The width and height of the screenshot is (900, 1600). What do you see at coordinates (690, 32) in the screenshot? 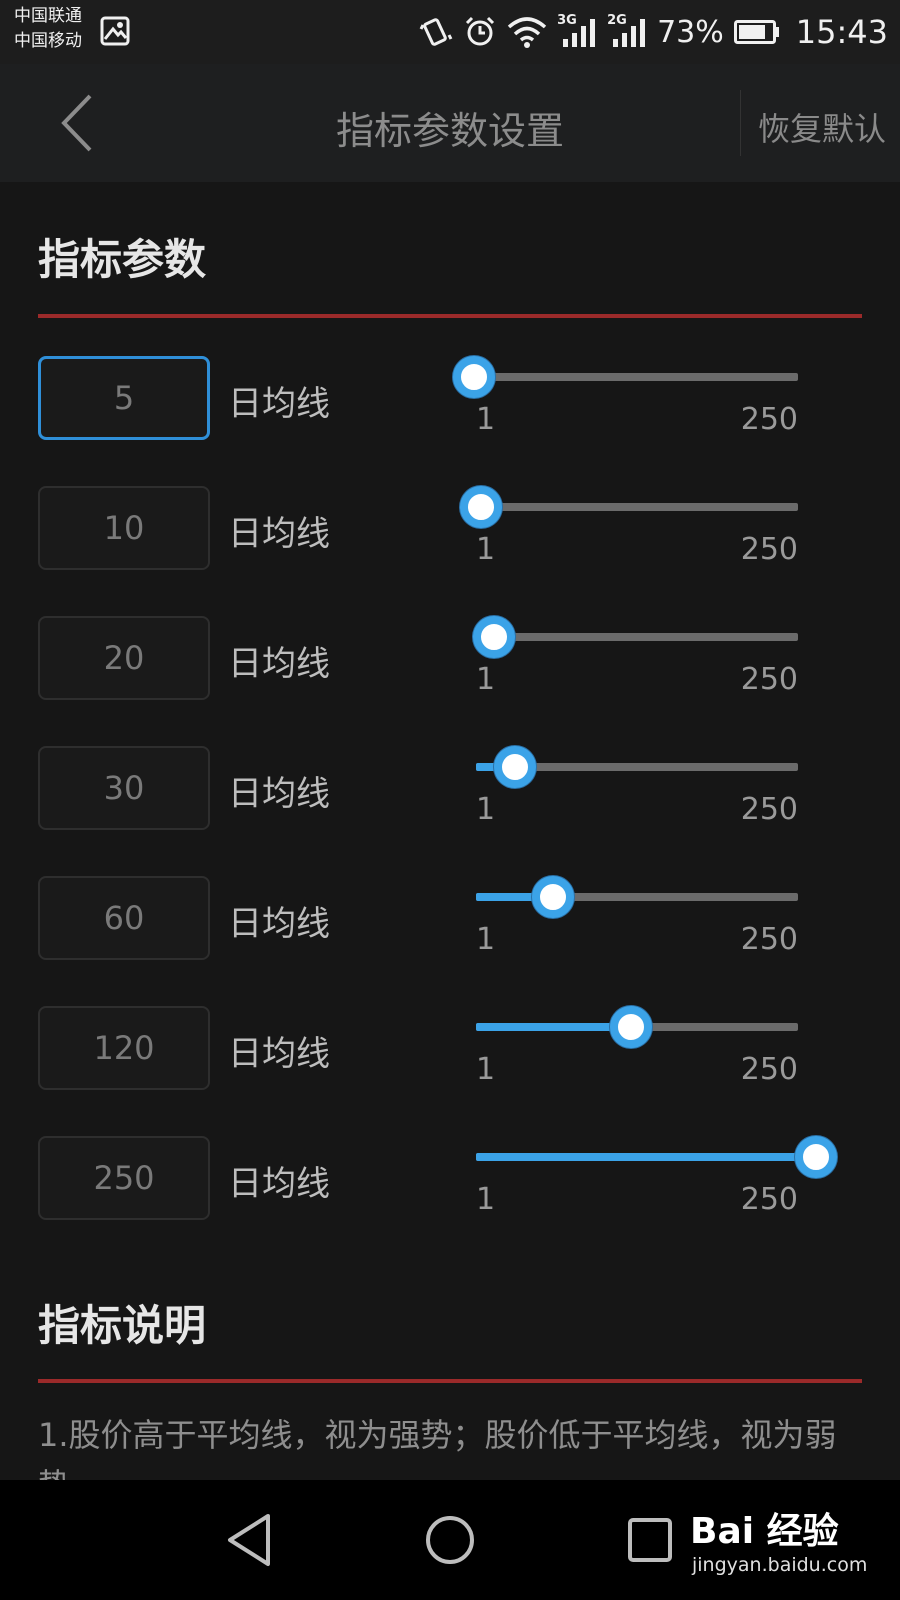
I see `battery-percent: 73%` at bounding box center [690, 32].